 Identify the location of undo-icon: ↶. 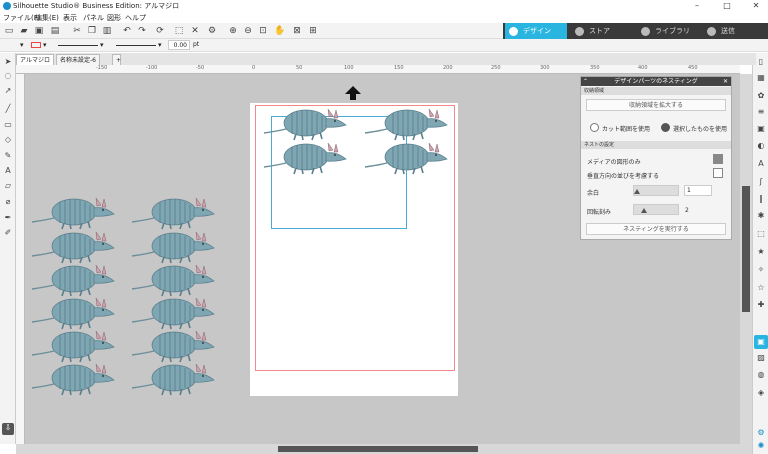
(127, 31).